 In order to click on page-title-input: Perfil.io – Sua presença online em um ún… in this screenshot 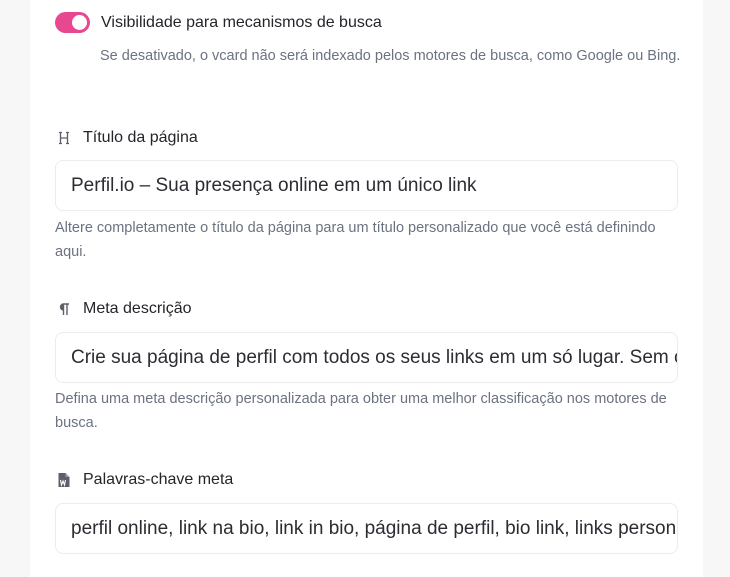, I will do `click(366, 185)`.